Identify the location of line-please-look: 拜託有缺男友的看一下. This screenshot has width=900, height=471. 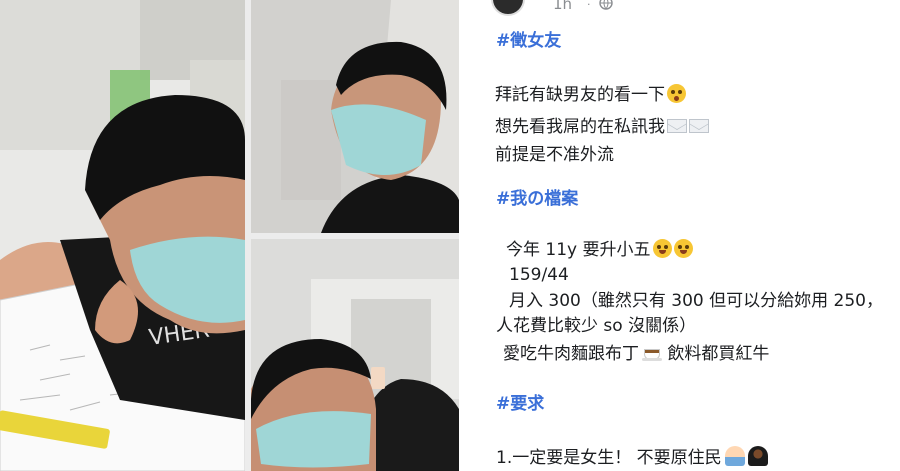
(590, 95).